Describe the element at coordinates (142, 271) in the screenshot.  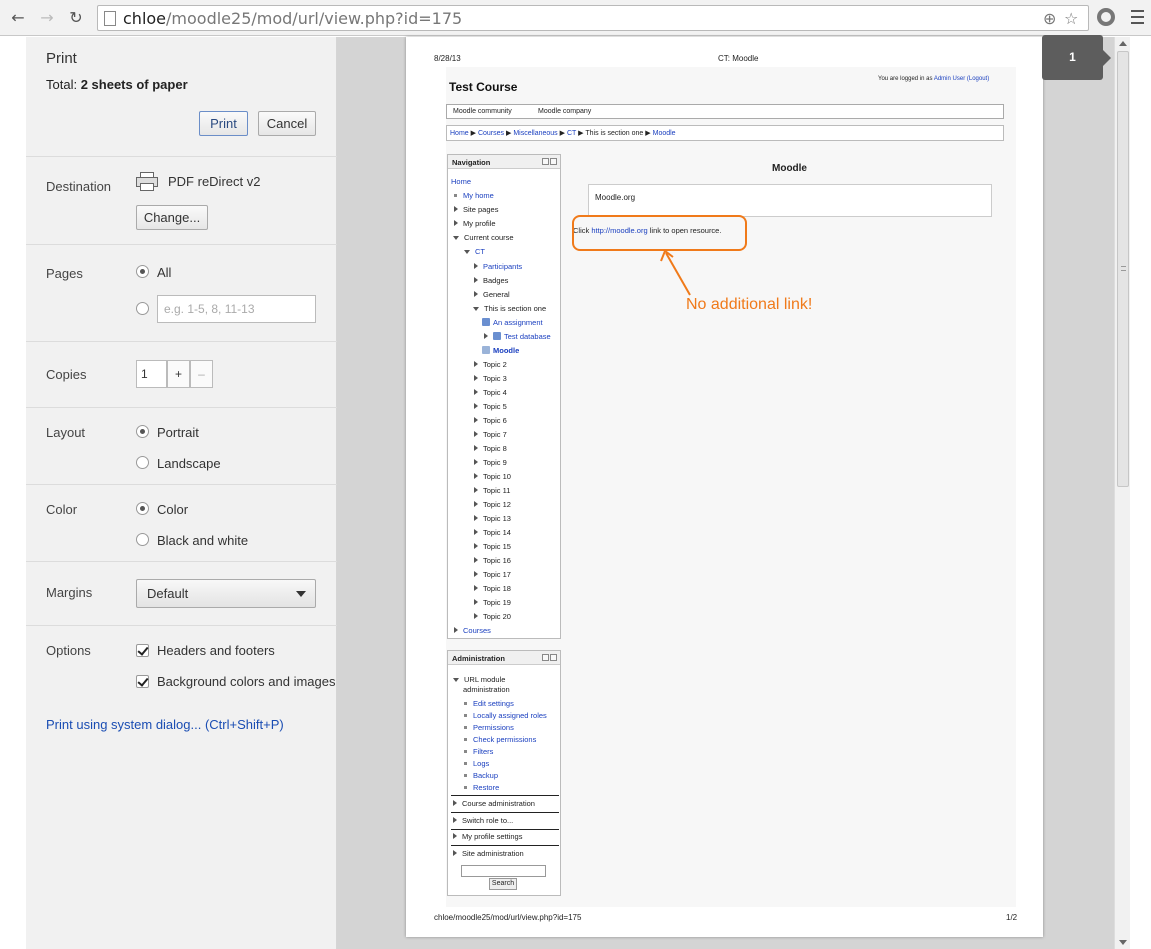
I see `pages-all-radio` at that location.